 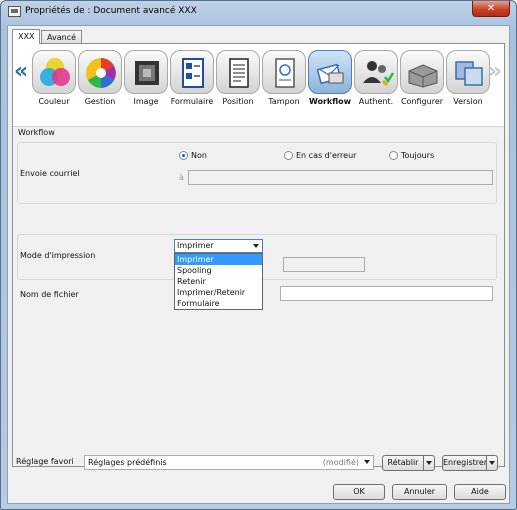 What do you see at coordinates (495, 72) in the screenshot?
I see `scroll-right-arrow-icon: »` at bounding box center [495, 72].